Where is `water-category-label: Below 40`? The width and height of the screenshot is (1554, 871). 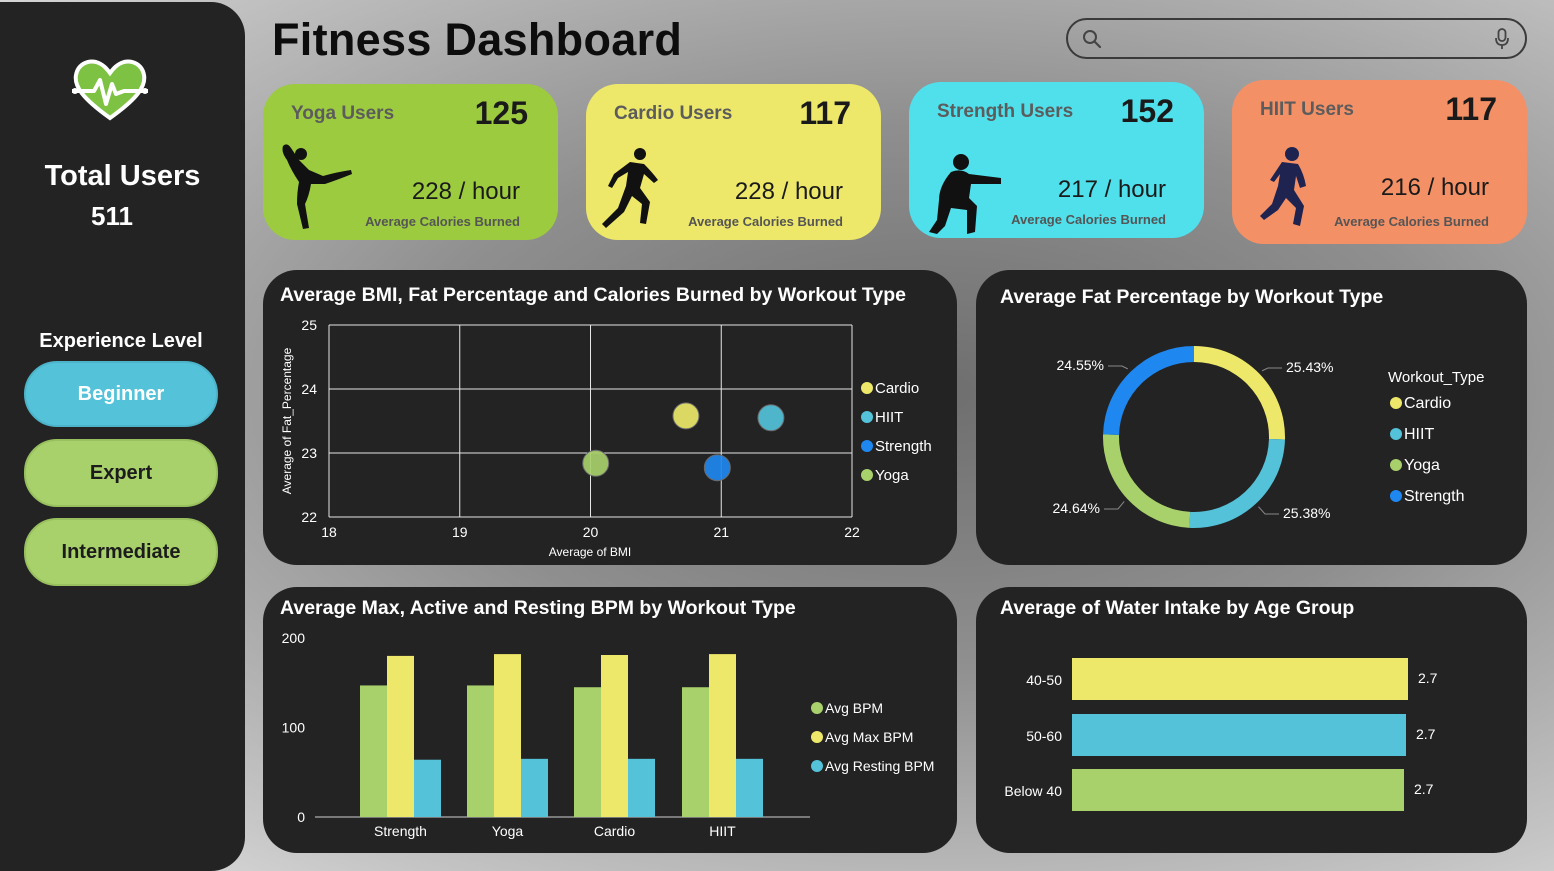
water-category-label: Below 40 is located at coordinates (1033, 791).